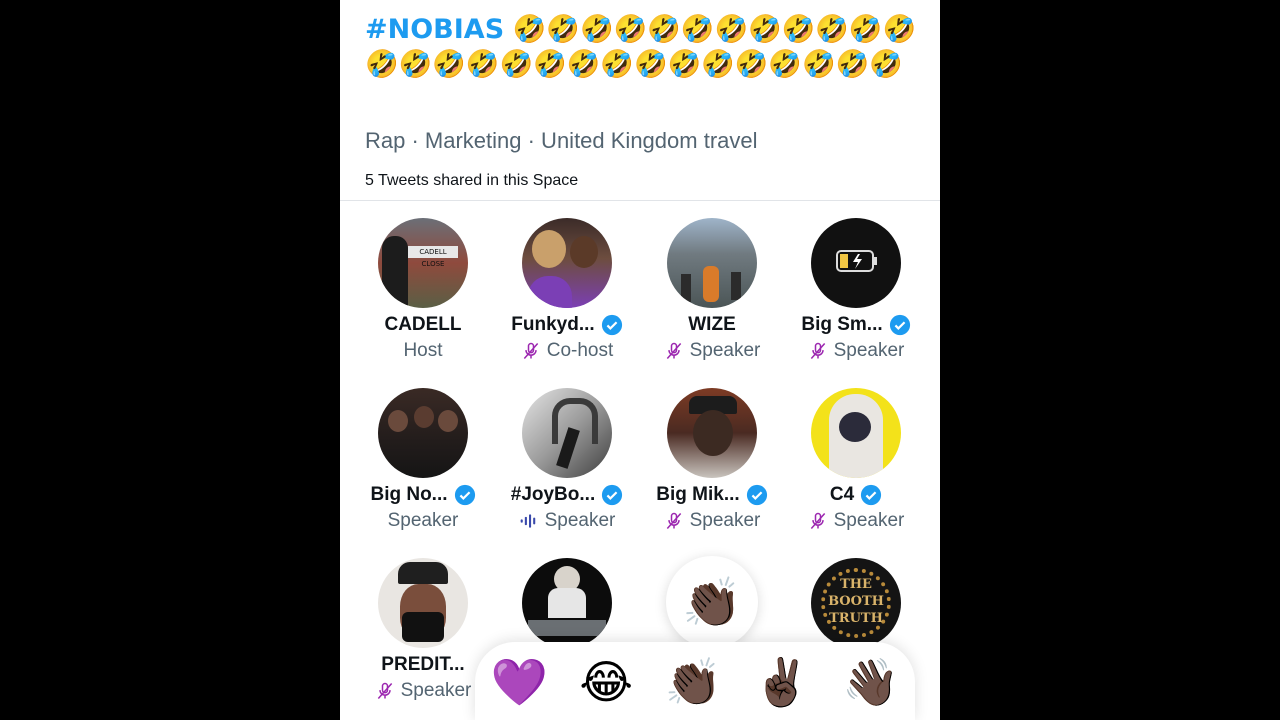  I want to click on clap-reaction-button: 👏🏿, so click(693, 682).